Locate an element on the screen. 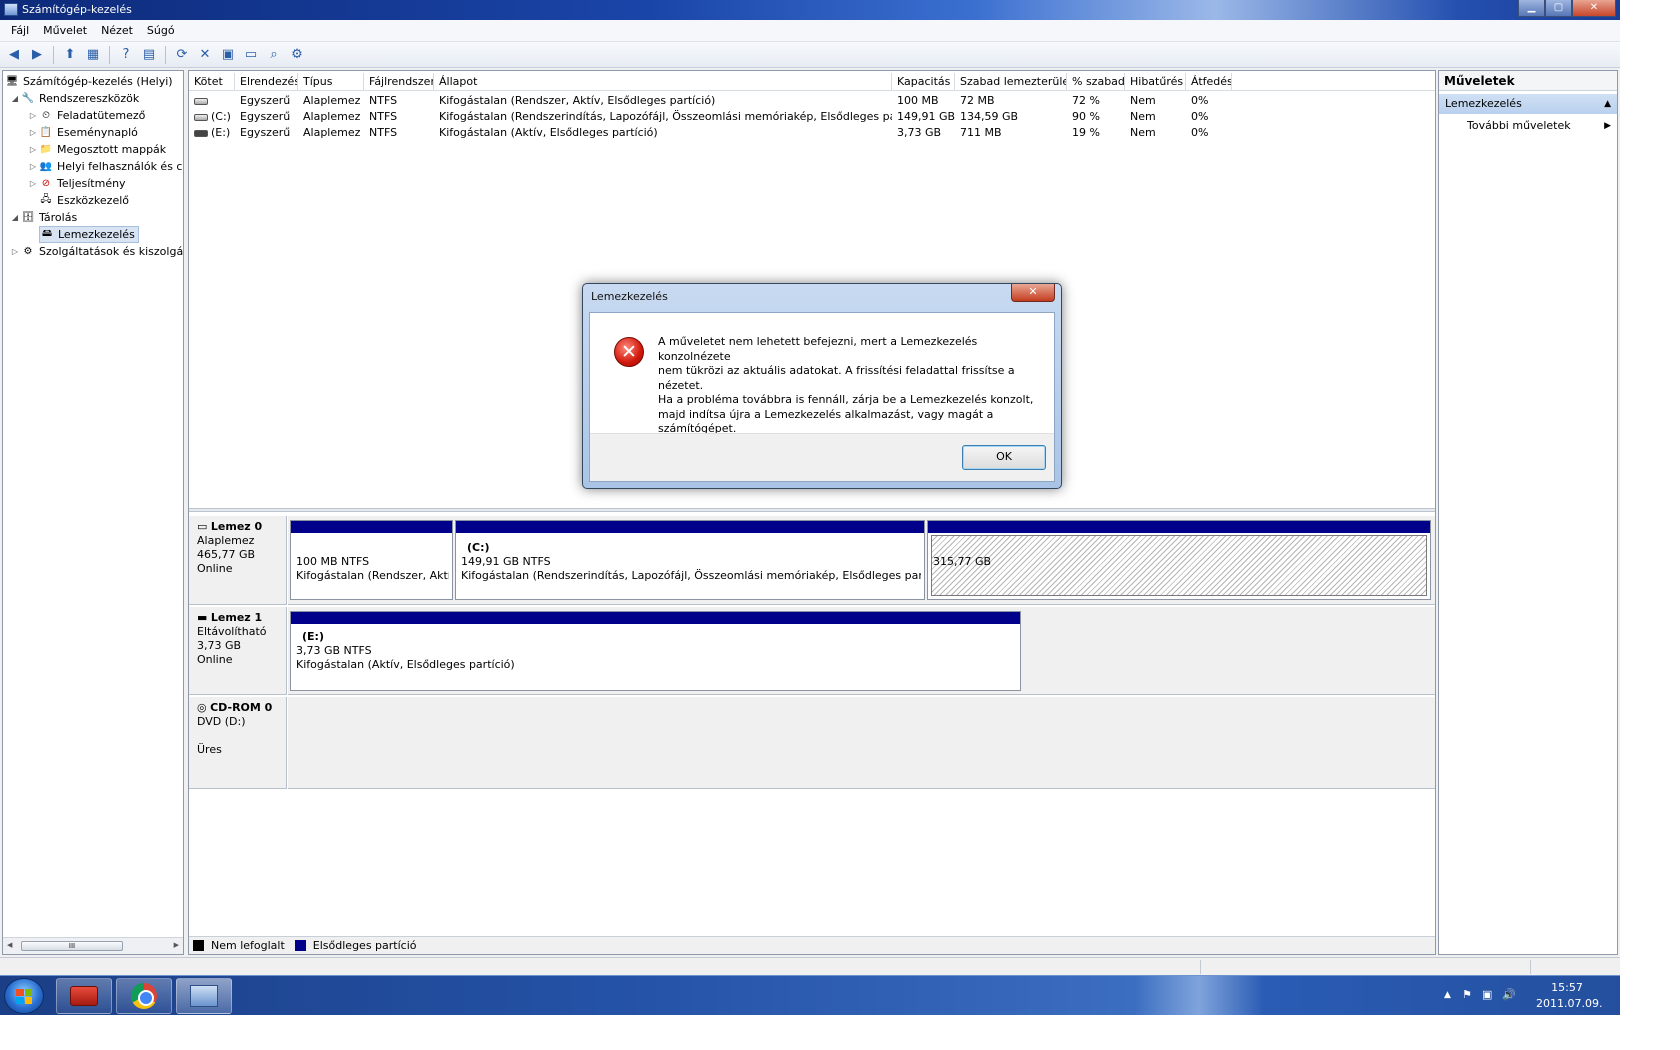 The image size is (1680, 1050). help-icon: ? is located at coordinates (126, 55).